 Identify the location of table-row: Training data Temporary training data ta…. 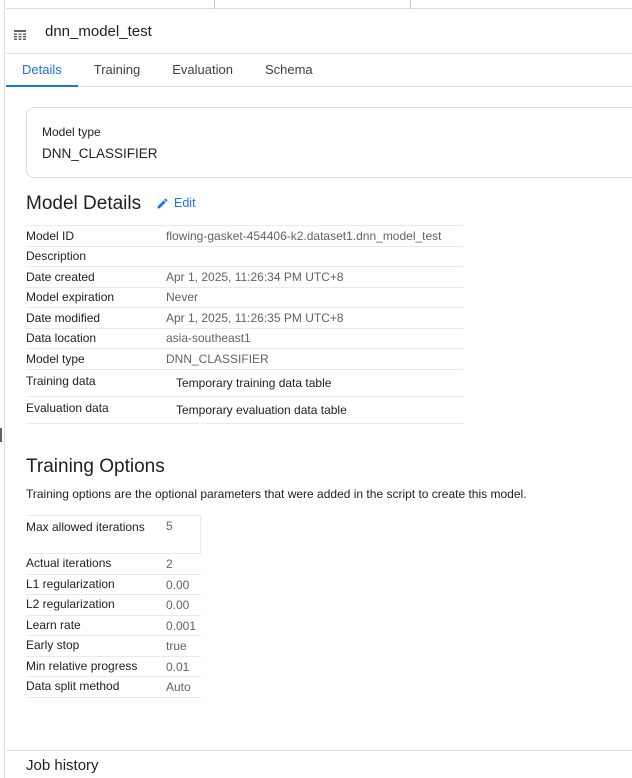
(244, 382).